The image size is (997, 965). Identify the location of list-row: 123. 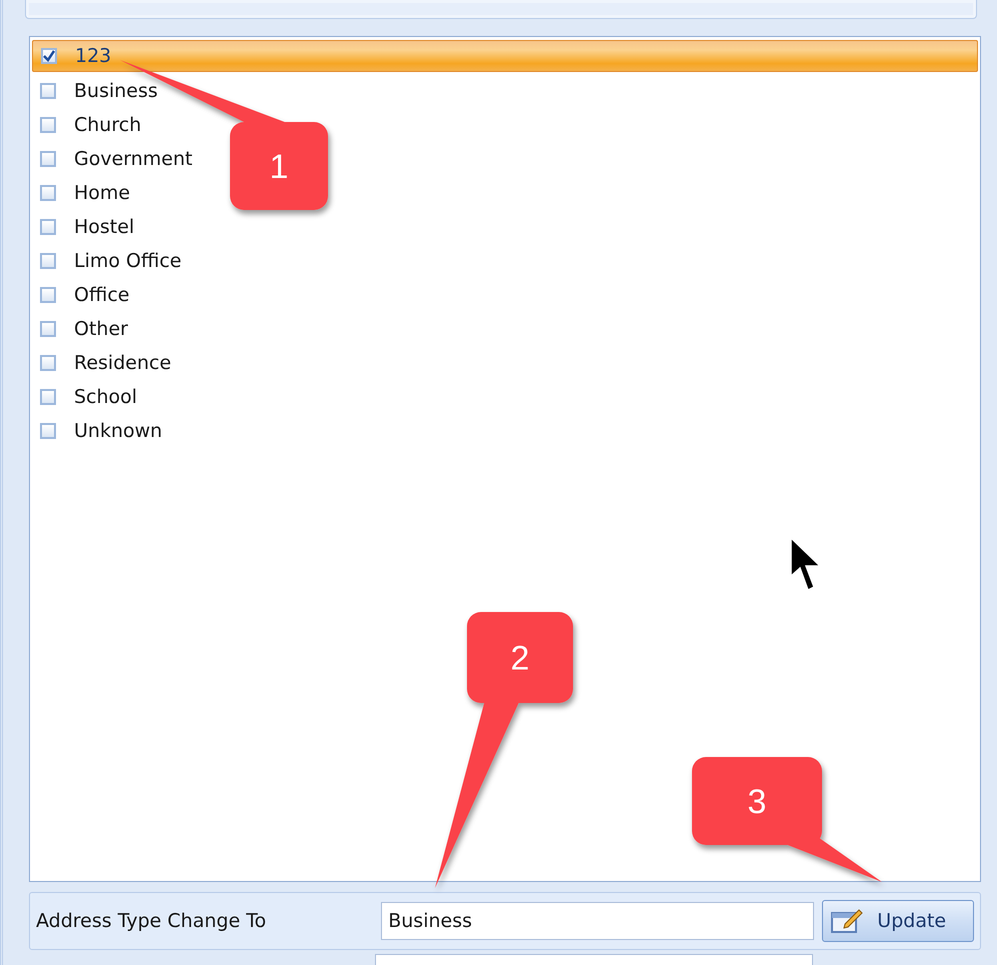
(505, 56).